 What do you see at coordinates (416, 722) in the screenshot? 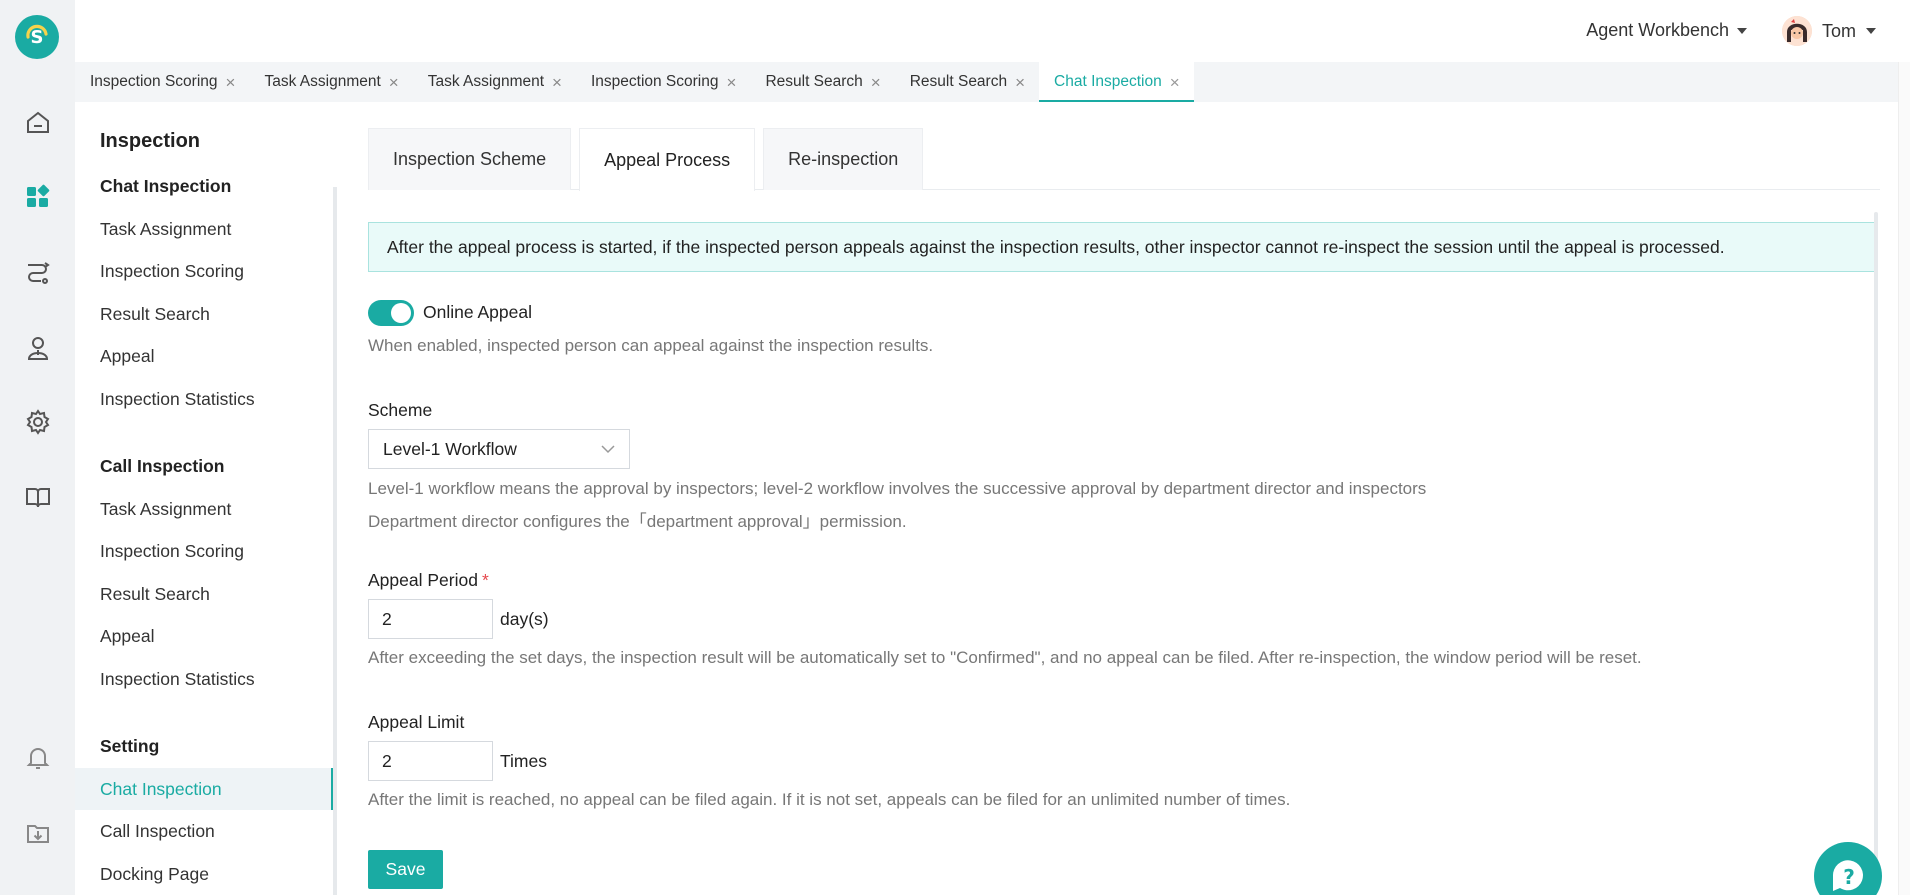
I see `appeal-limit-label: Appeal Limit` at bounding box center [416, 722].